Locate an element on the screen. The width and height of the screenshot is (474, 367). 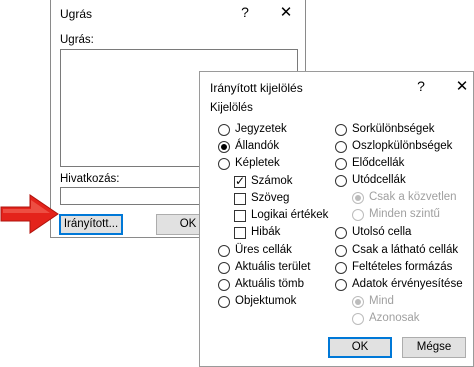
radio-label: Utolsó cella is located at coordinates (382, 232).